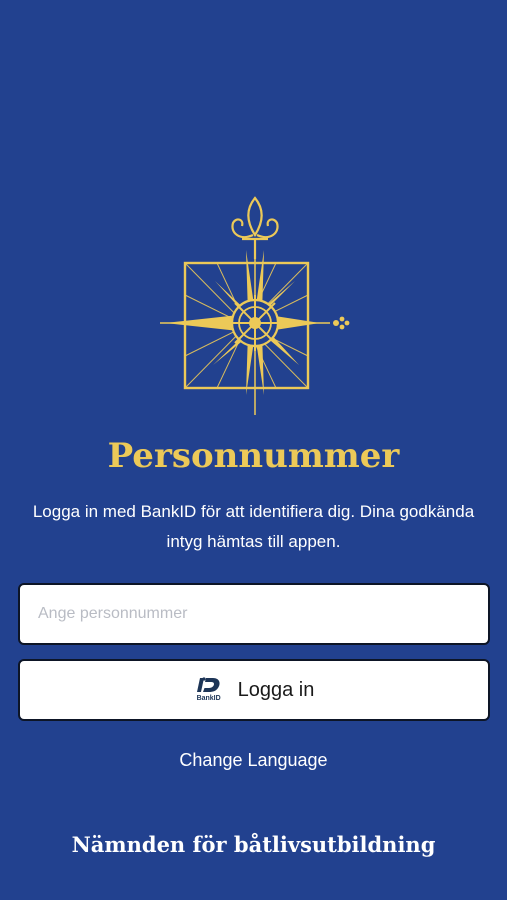  I want to click on change-language-link: Change Language, so click(253, 760).